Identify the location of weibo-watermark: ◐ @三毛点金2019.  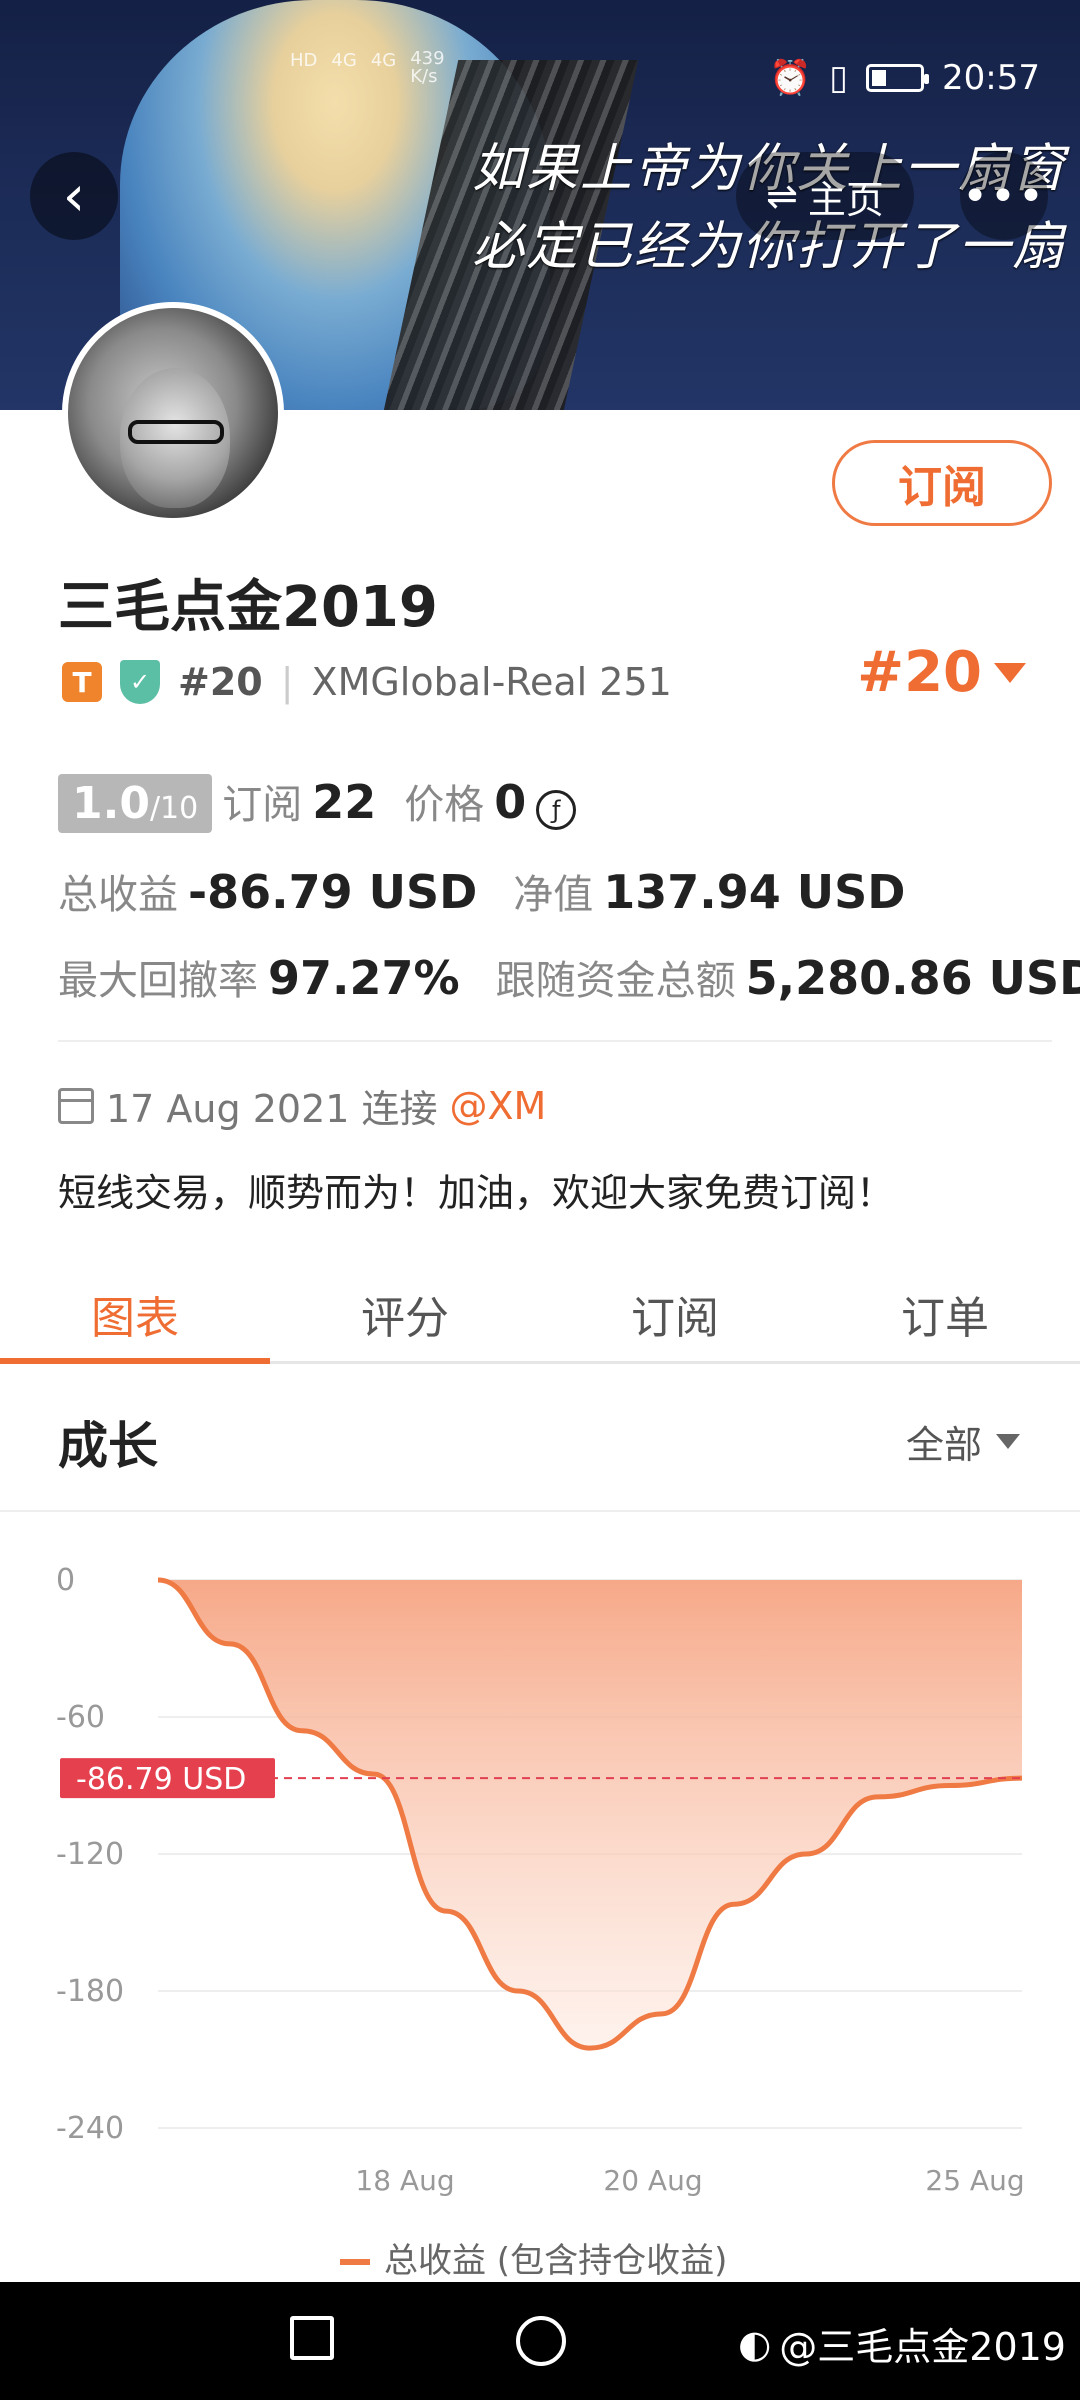
(902, 2343).